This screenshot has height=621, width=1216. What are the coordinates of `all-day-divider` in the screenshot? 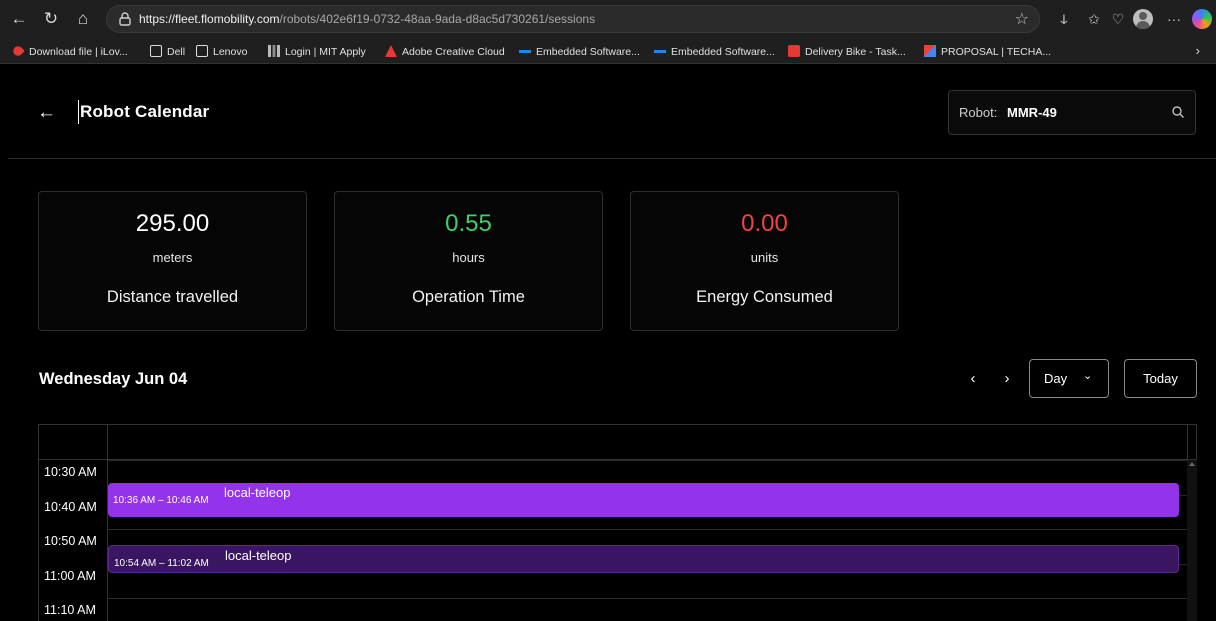 It's located at (1187, 442).